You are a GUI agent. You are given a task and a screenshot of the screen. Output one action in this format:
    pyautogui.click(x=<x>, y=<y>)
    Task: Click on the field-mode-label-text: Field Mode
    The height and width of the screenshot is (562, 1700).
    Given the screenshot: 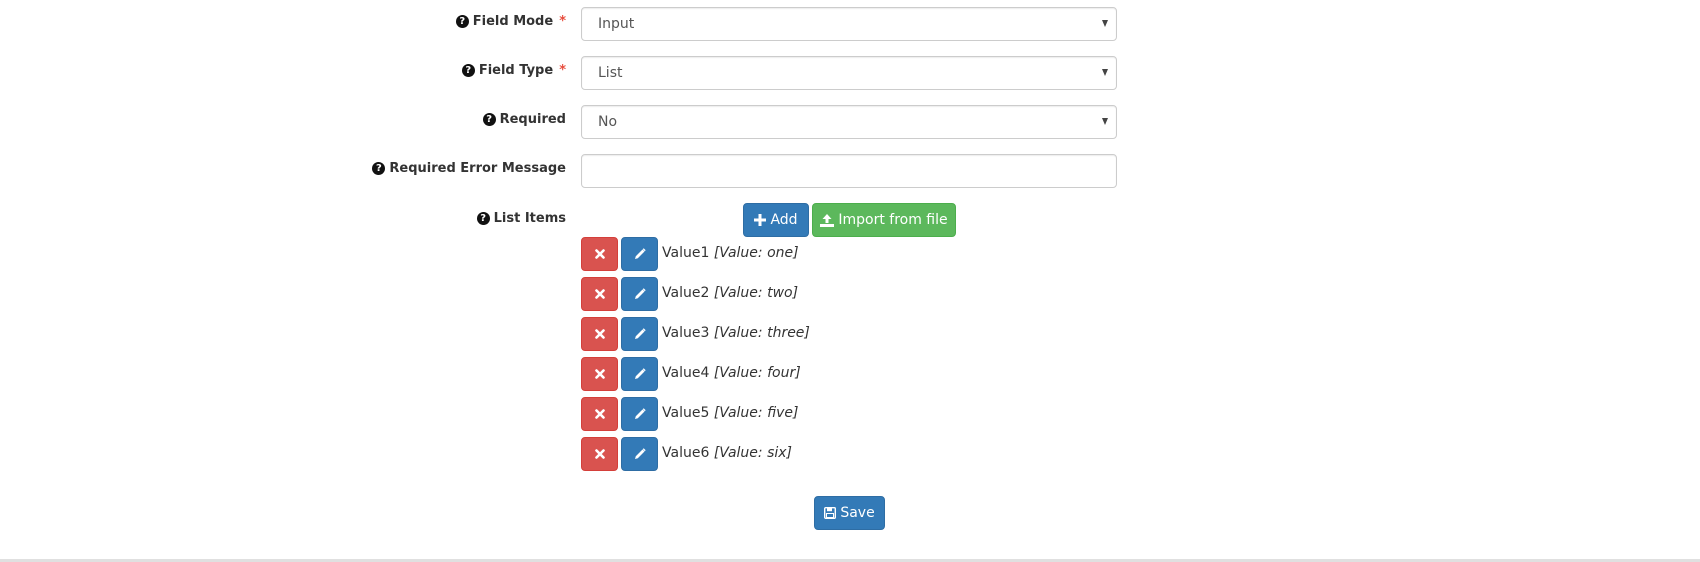 What is the action you would take?
    pyautogui.click(x=513, y=21)
    